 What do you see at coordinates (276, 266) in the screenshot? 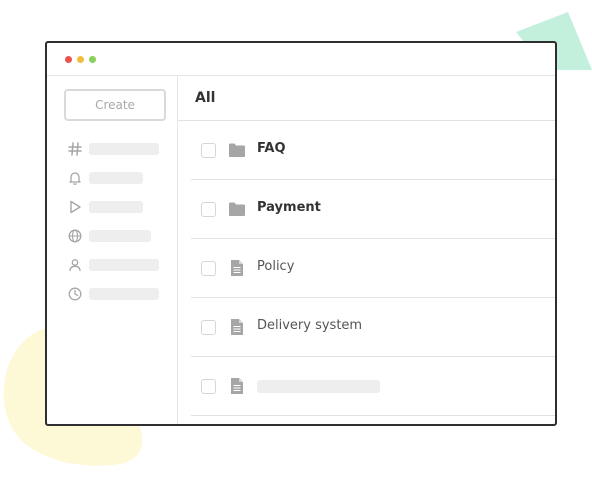
I see `row-label: Policy` at bounding box center [276, 266].